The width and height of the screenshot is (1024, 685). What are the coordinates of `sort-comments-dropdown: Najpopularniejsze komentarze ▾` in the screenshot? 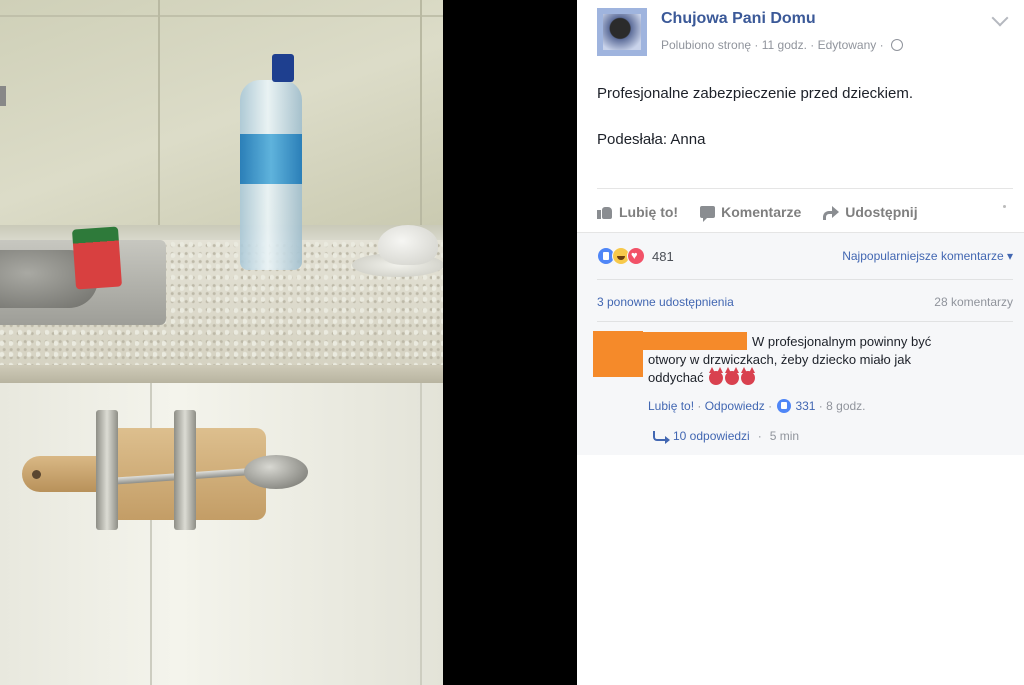 It's located at (927, 256).